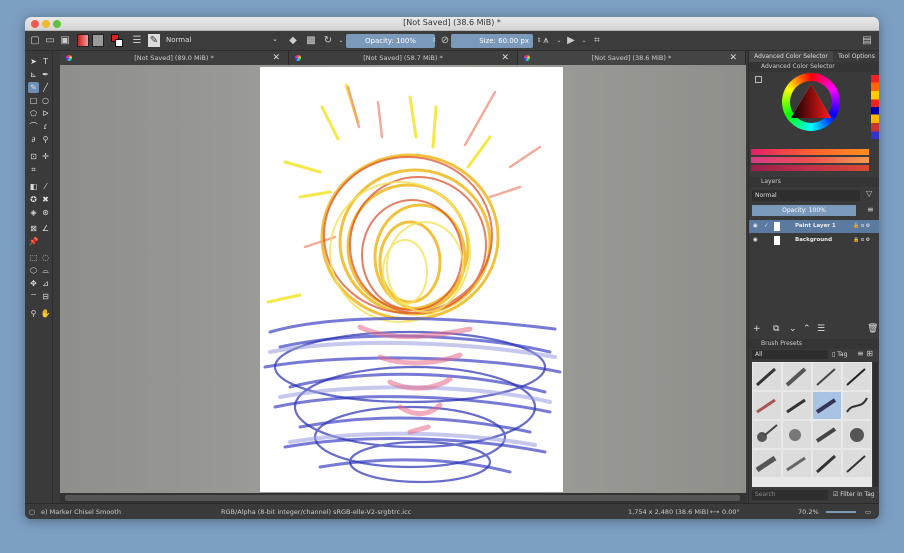  I want to click on filter-icon: ▽, so click(869, 193).